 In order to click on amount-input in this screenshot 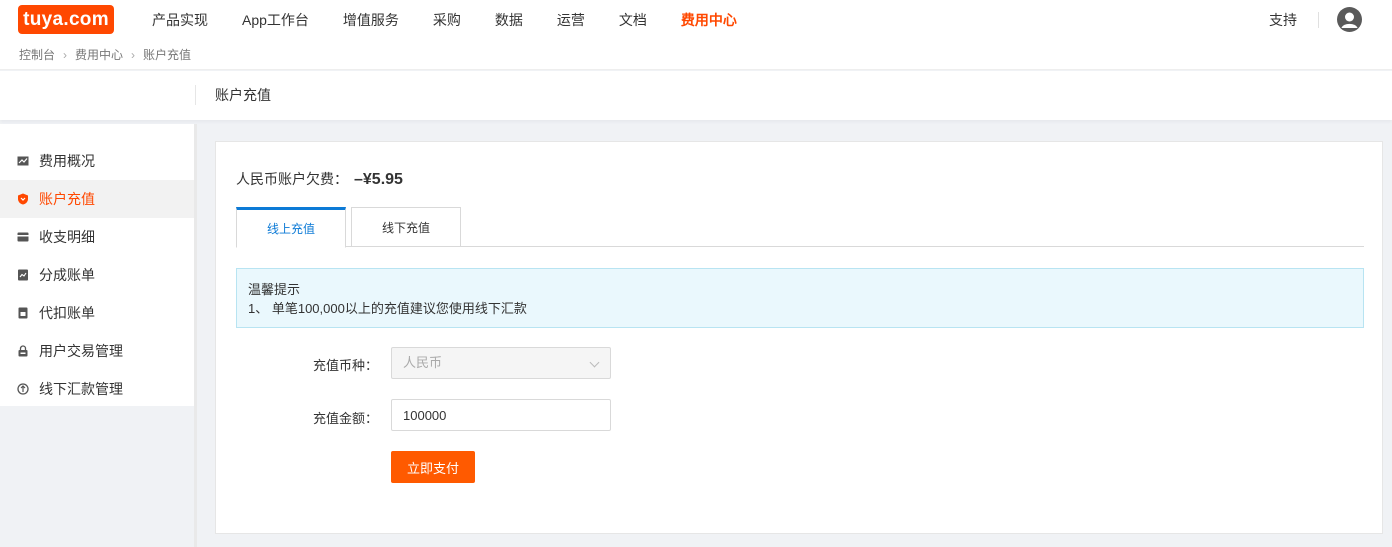, I will do `click(501, 415)`.